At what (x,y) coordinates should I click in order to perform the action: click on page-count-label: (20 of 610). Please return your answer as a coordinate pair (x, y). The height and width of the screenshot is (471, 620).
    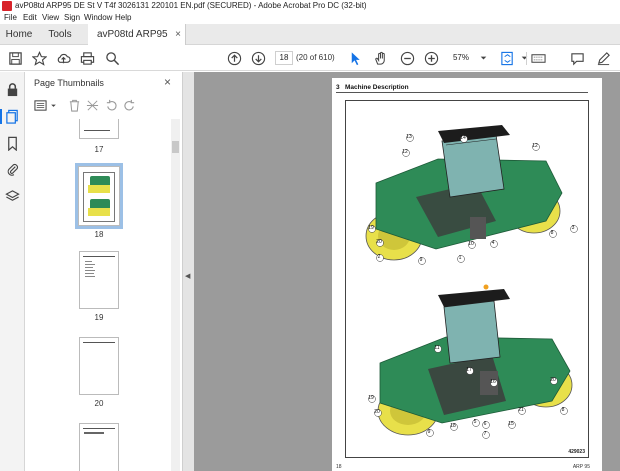
    Looking at the image, I should click on (315, 57).